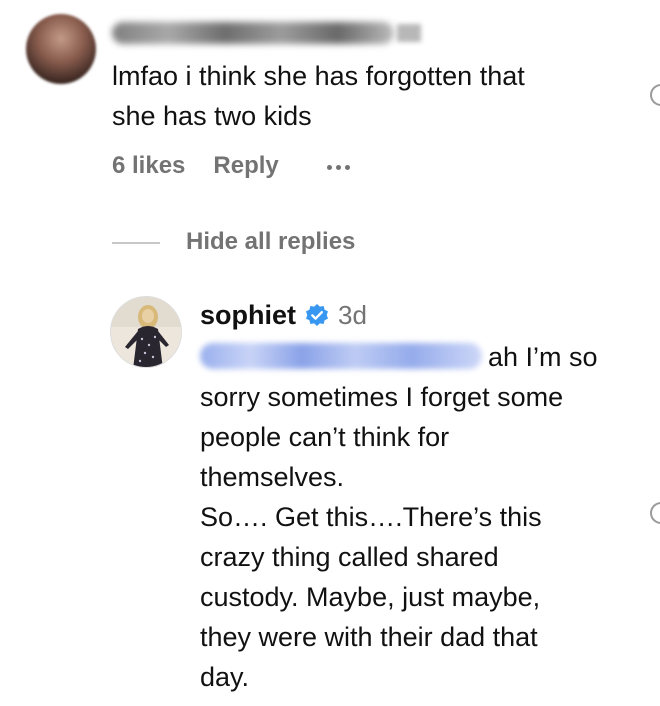  I want to click on reply-line: crazy thing called shared, so click(349, 557).